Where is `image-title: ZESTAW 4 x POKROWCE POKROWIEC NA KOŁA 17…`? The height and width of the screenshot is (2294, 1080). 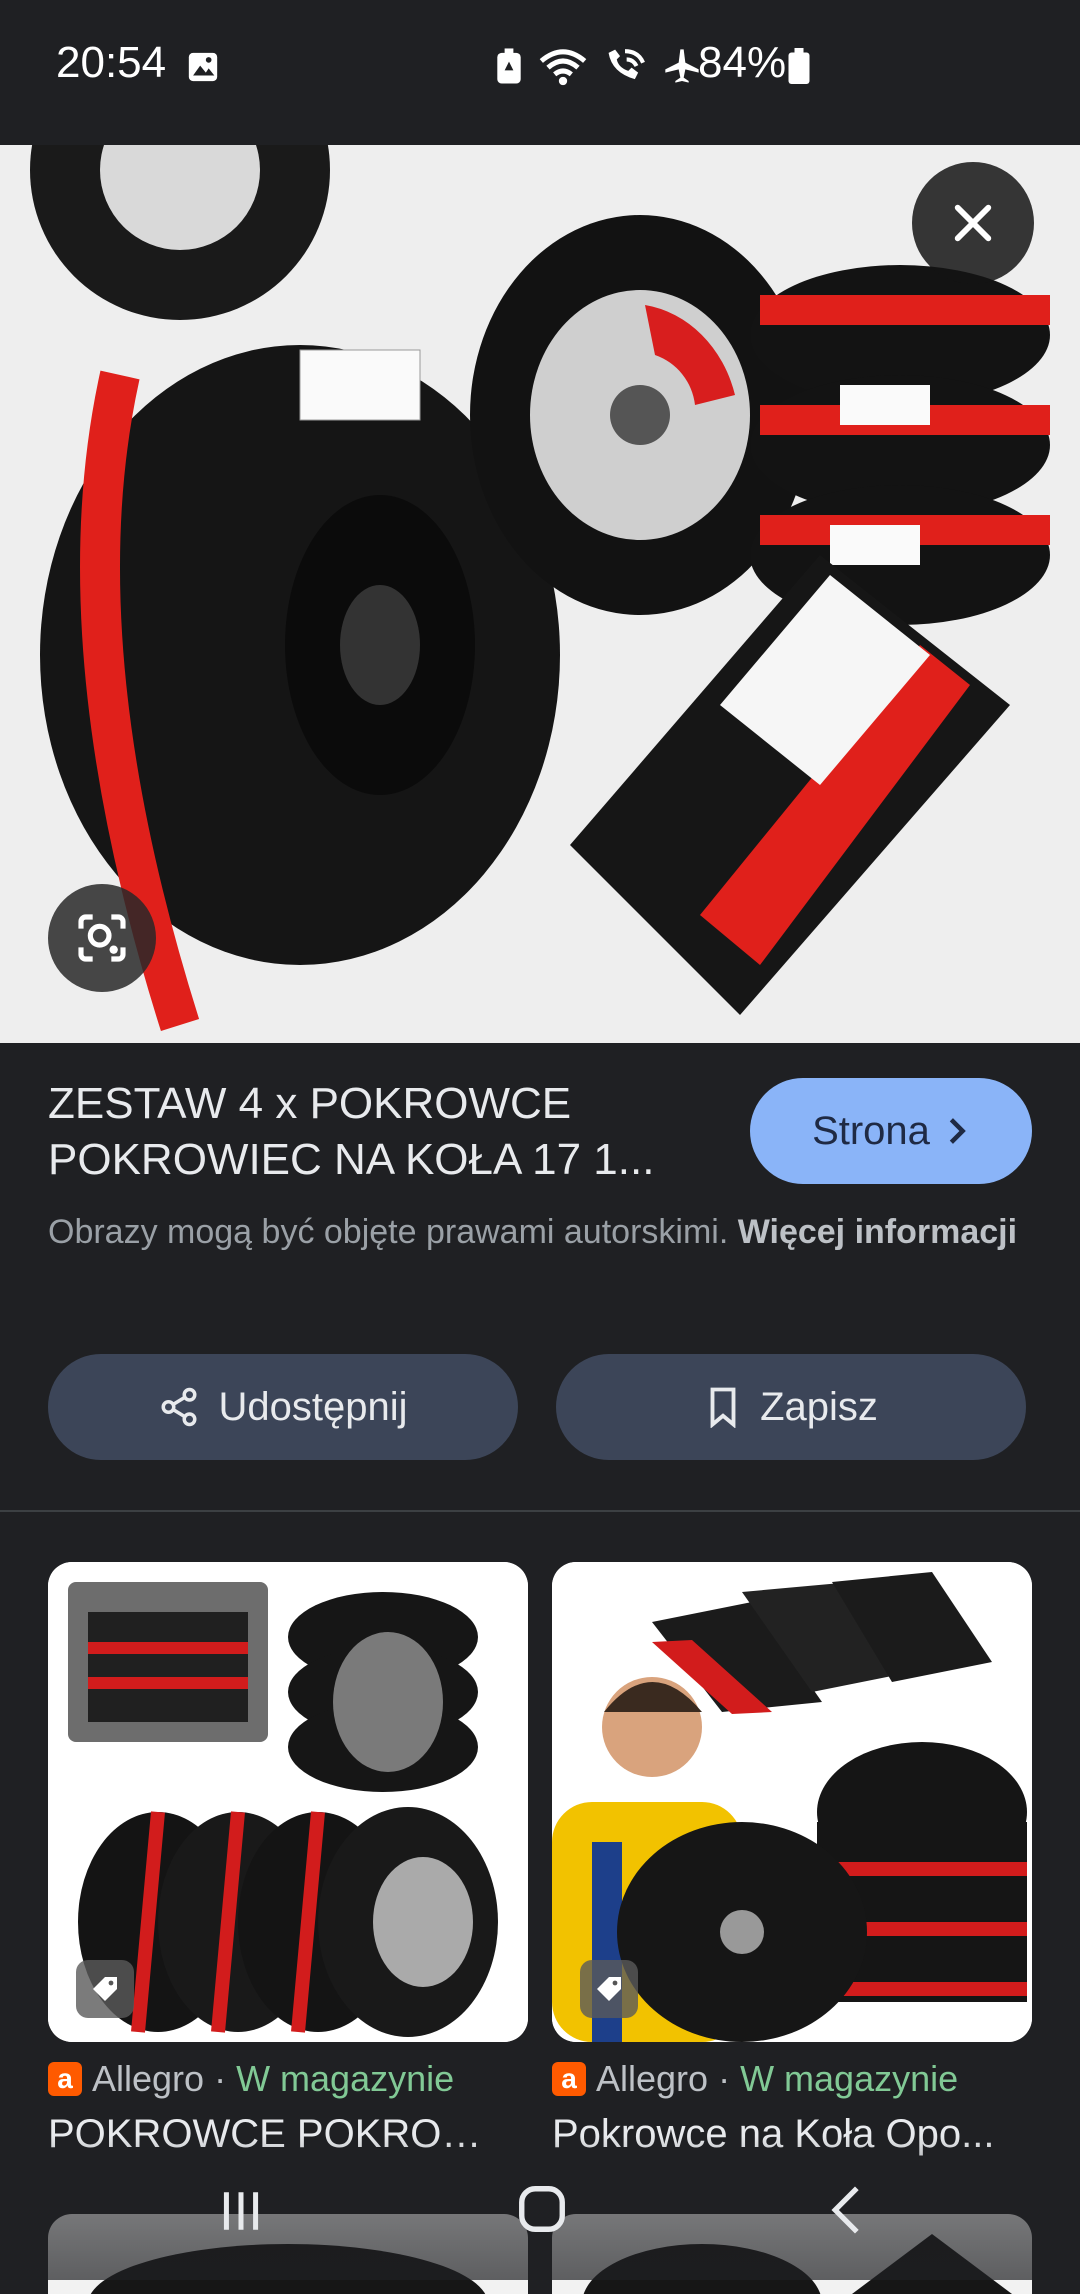
image-title: ZESTAW 4 x POKROWCE POKROWIEC NA KOŁA 17… is located at coordinates (388, 1132).